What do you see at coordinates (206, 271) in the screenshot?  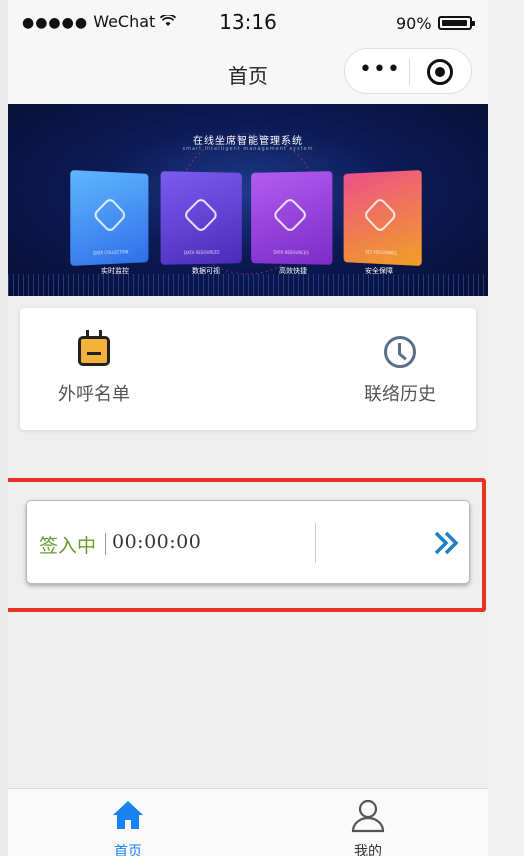 I see `panel-label: 数据可视` at bounding box center [206, 271].